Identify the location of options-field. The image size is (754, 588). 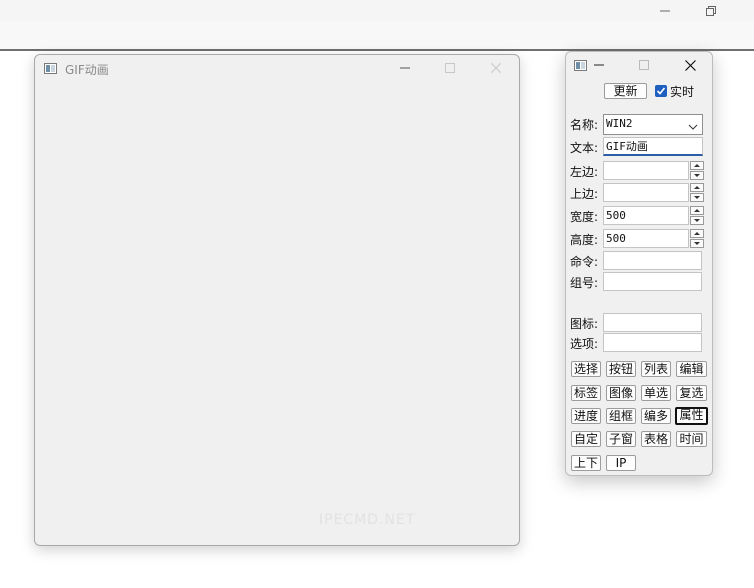
(652, 342).